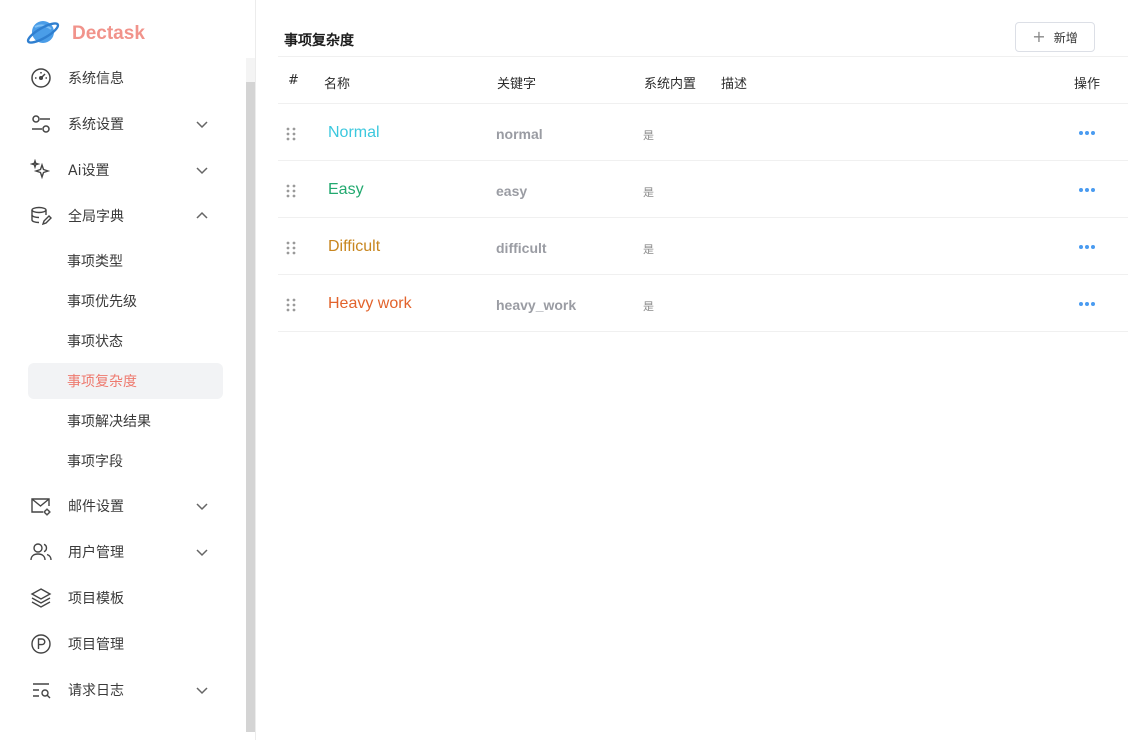 The image size is (1138, 740). What do you see at coordinates (125, 461) in the screenshot?
I see `sidebar-subitem-issue-fields: 事项字段` at bounding box center [125, 461].